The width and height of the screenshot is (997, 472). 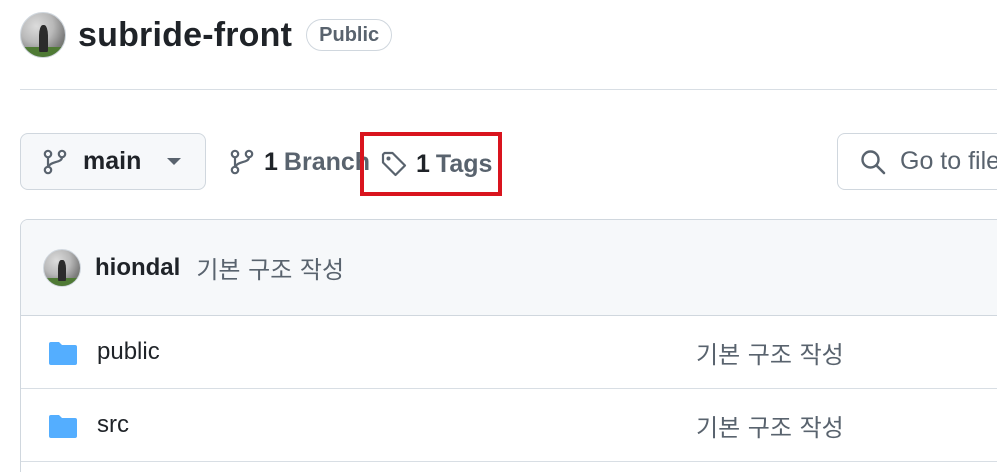 I want to click on branches-link: 1 Branch, so click(x=300, y=162).